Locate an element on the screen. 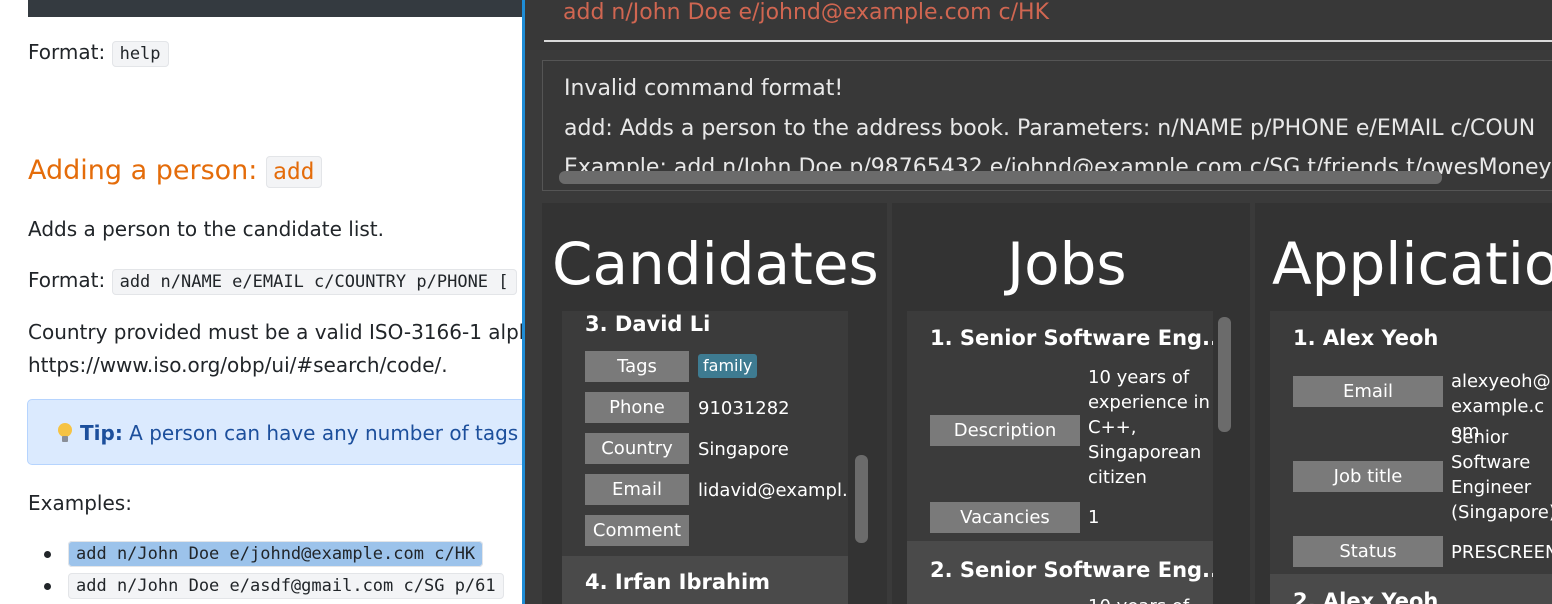 The width and height of the screenshot is (1552, 604). help-code: help is located at coordinates (140, 54).